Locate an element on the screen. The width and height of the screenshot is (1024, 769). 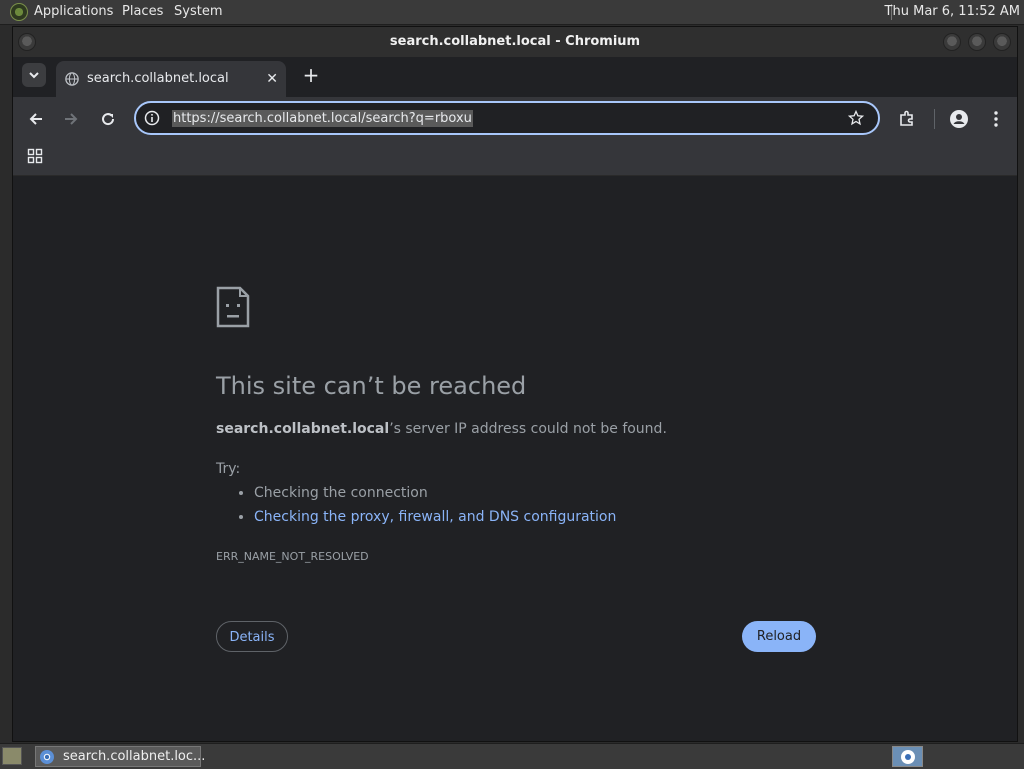
suggestion-text: Checking the connection is located at coordinates (341, 493).